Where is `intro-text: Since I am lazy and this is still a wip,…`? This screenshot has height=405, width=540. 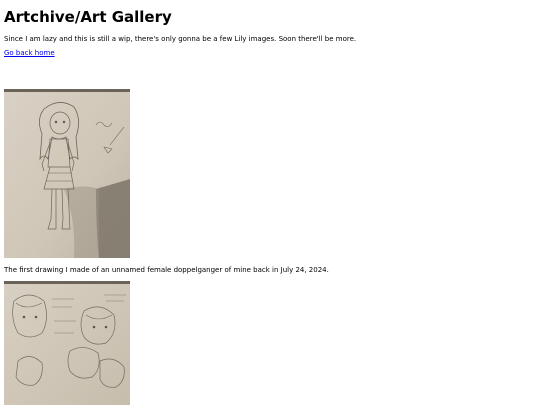 intro-text: Since I am lazy and this is still a wip,… is located at coordinates (180, 39).